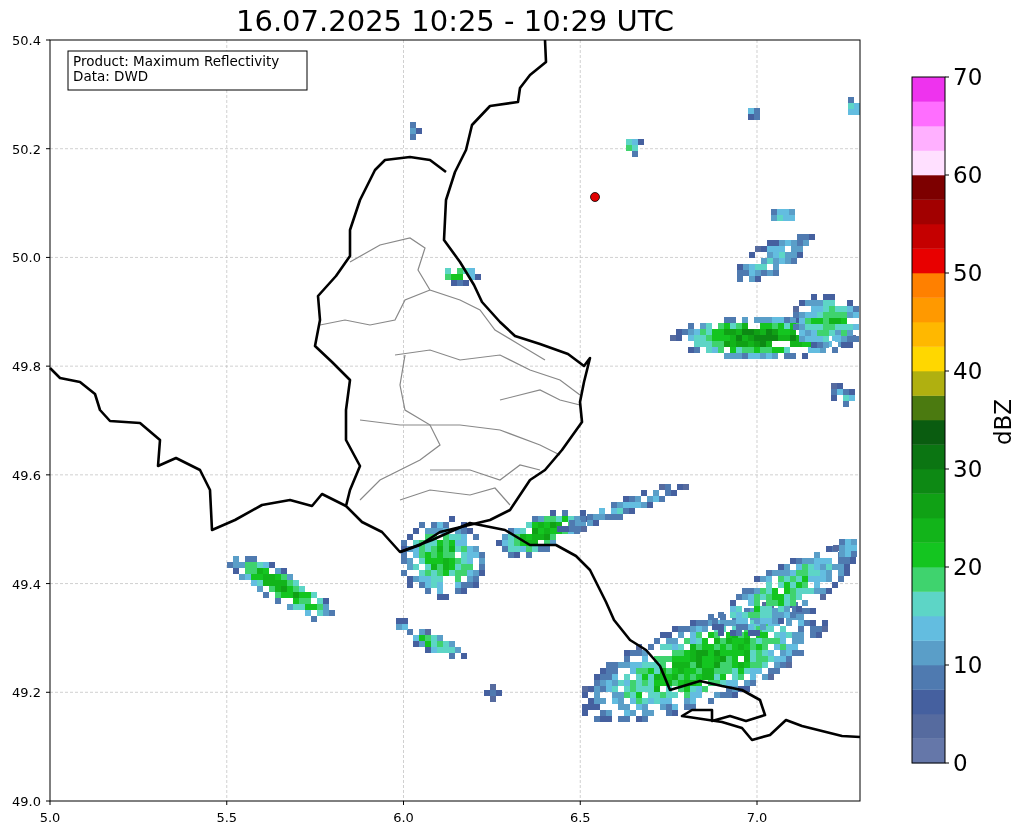 The height and width of the screenshot is (834, 1023). What do you see at coordinates (403, 817) in the screenshot?
I see `axis-tick-label: 6.0` at bounding box center [403, 817].